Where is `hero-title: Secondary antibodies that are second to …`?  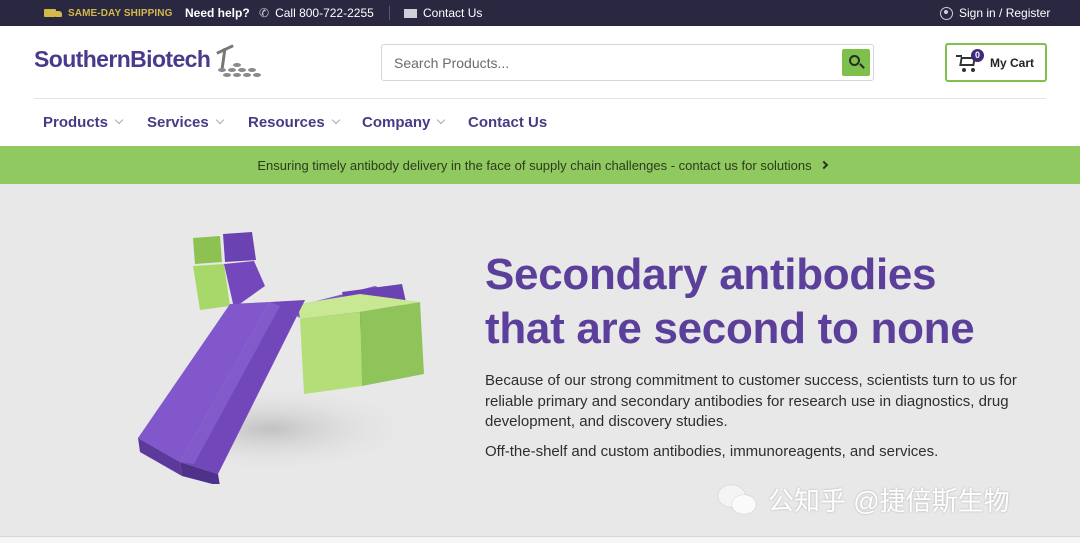
hero-title: Secondary antibodies that are second to … is located at coordinates (730, 302).